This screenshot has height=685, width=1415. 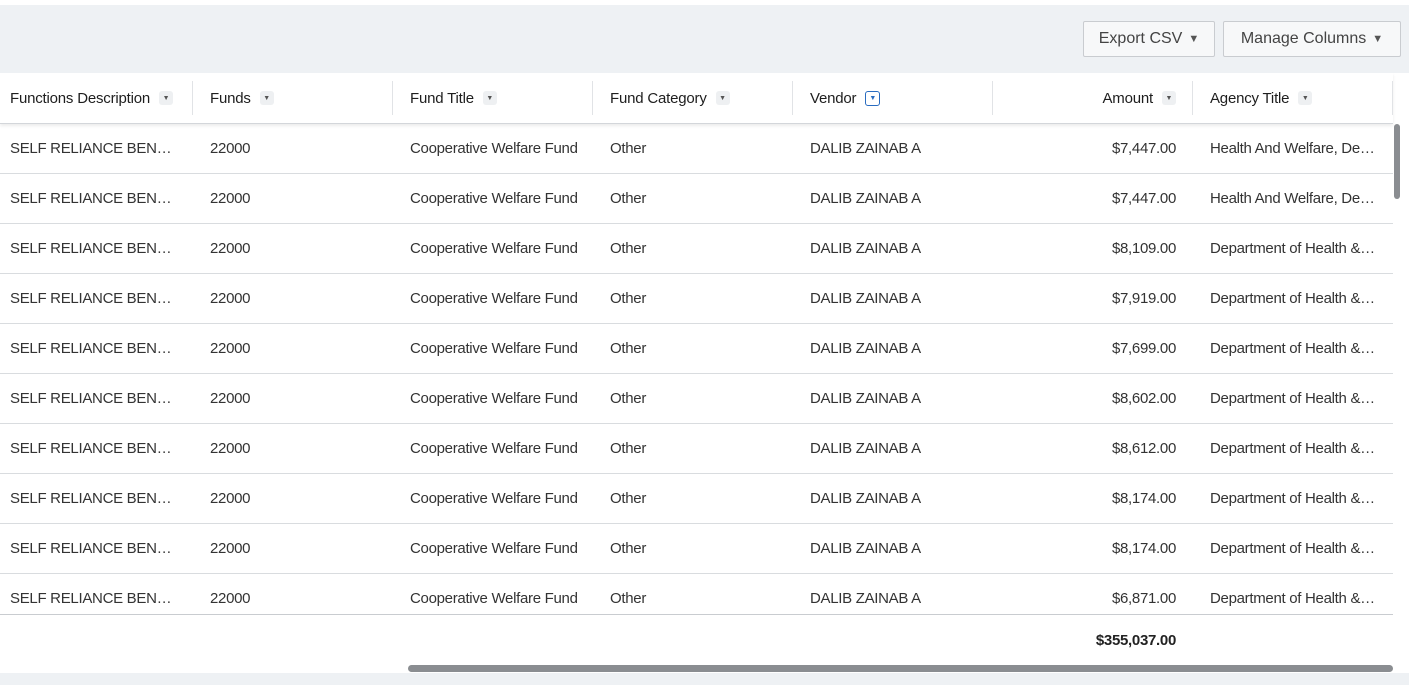 I want to click on cell-amount: $7,699.00, so click(x=1143, y=348).